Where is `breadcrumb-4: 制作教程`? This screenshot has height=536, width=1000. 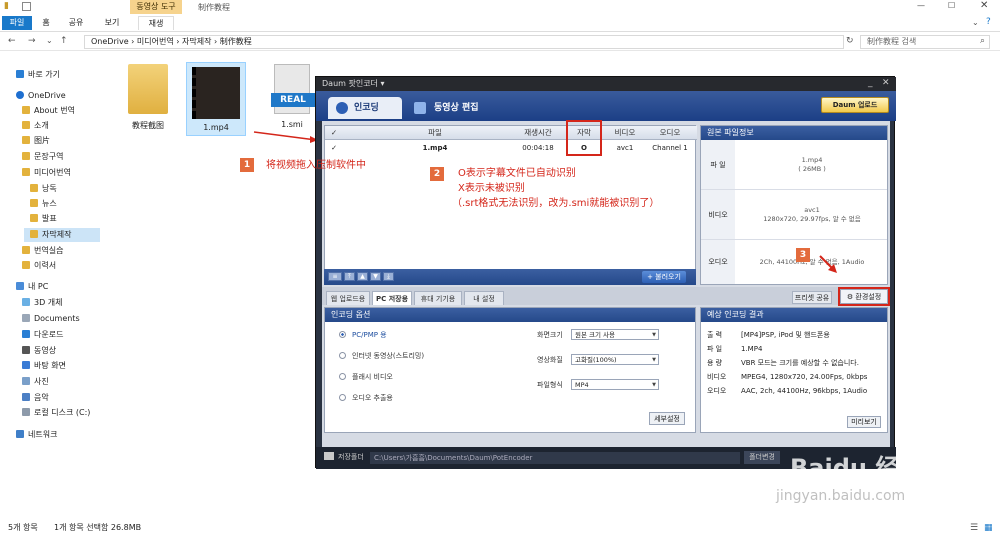
breadcrumb-4: 制作教程 is located at coordinates (236, 41).